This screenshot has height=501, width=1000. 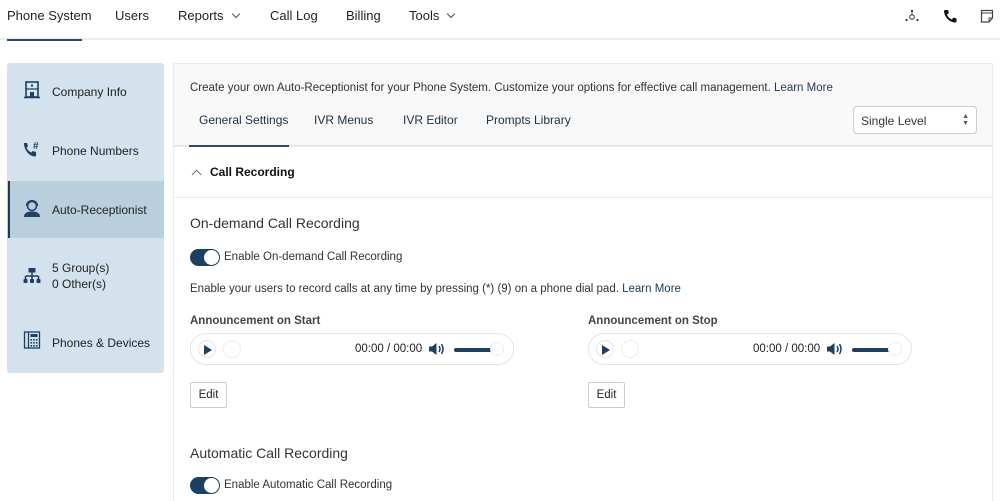 I want to click on nav-label: Reports, so click(x=201, y=15).